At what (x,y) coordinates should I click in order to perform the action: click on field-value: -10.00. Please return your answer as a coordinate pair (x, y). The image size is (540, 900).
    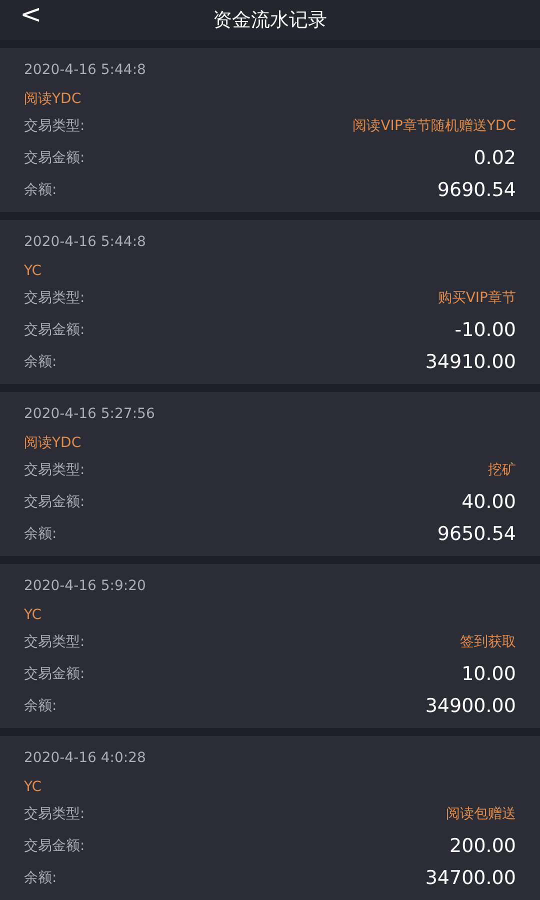
    Looking at the image, I should click on (485, 330).